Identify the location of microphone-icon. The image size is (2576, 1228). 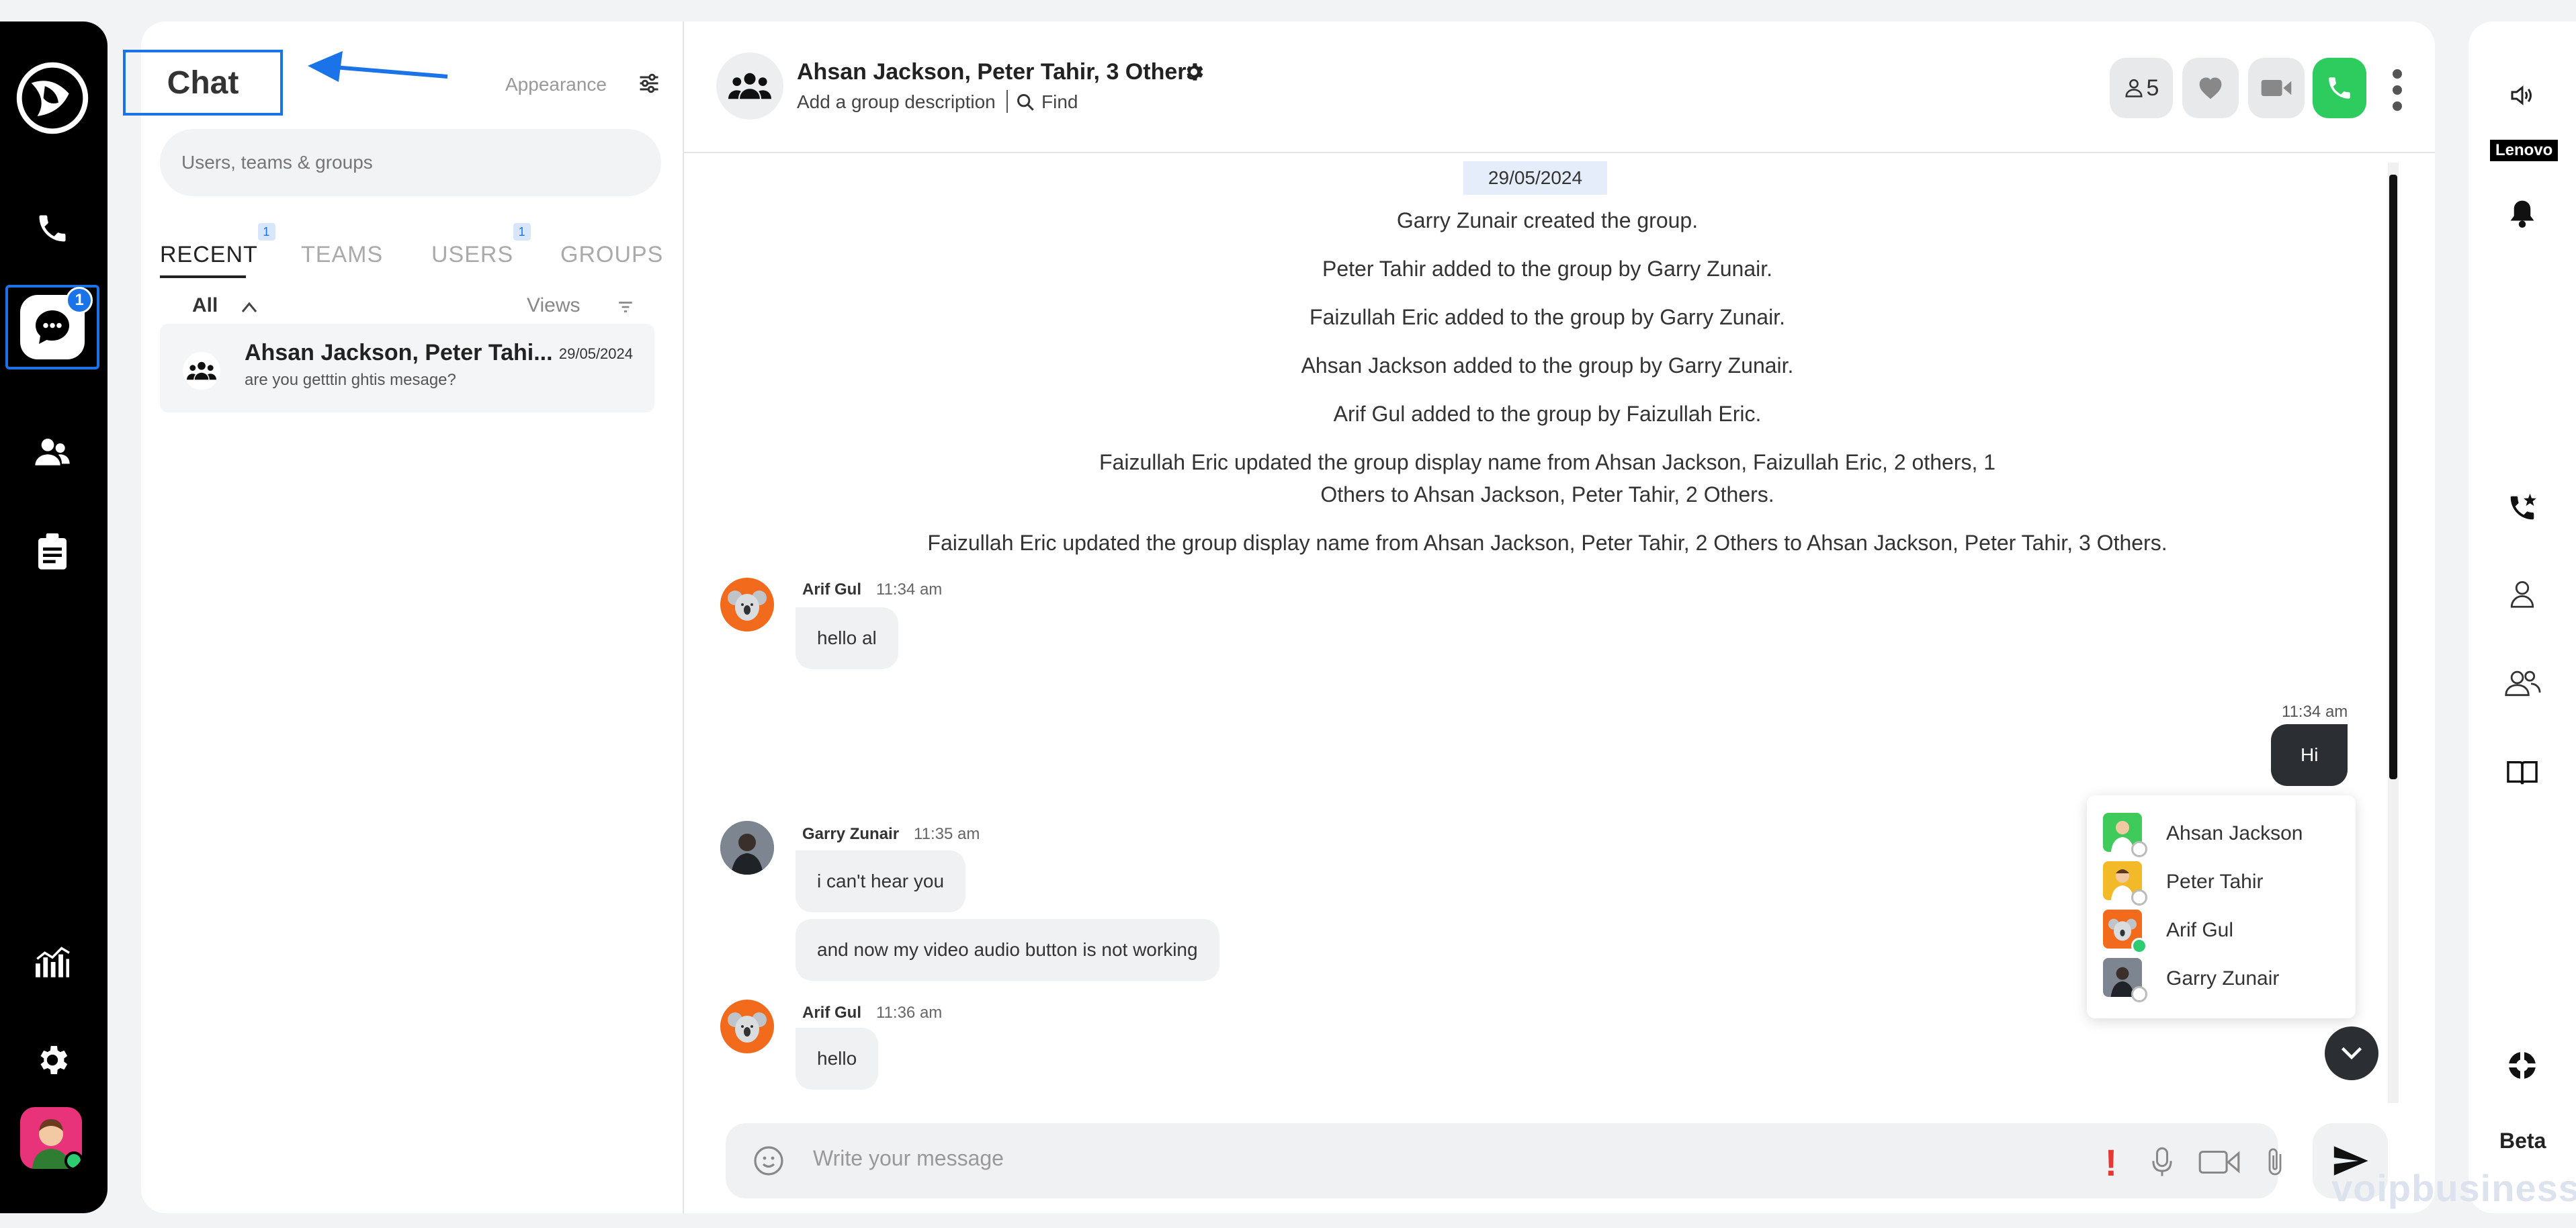
(2162, 1162).